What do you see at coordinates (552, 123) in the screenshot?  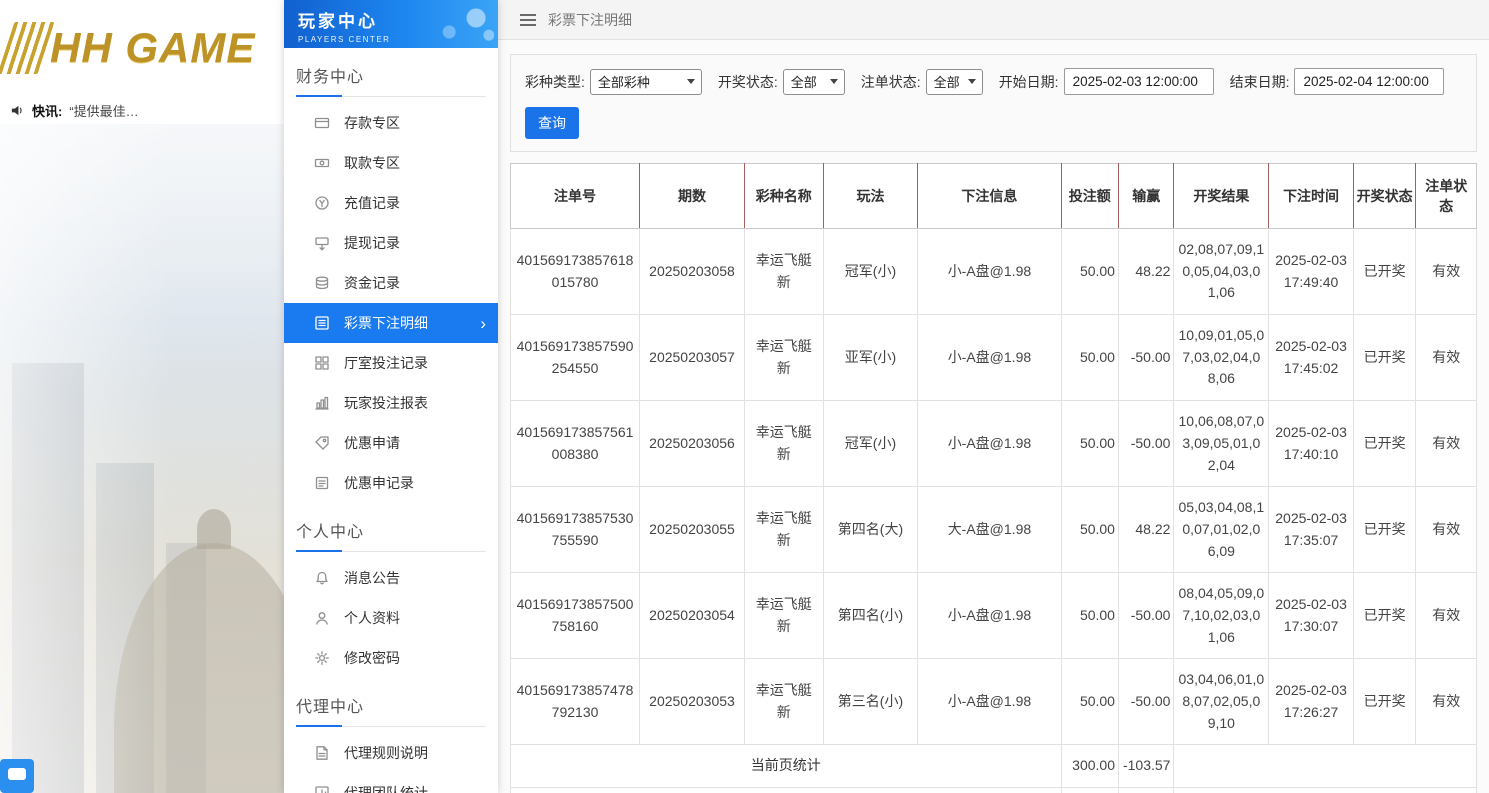 I see `query-button: 查询` at bounding box center [552, 123].